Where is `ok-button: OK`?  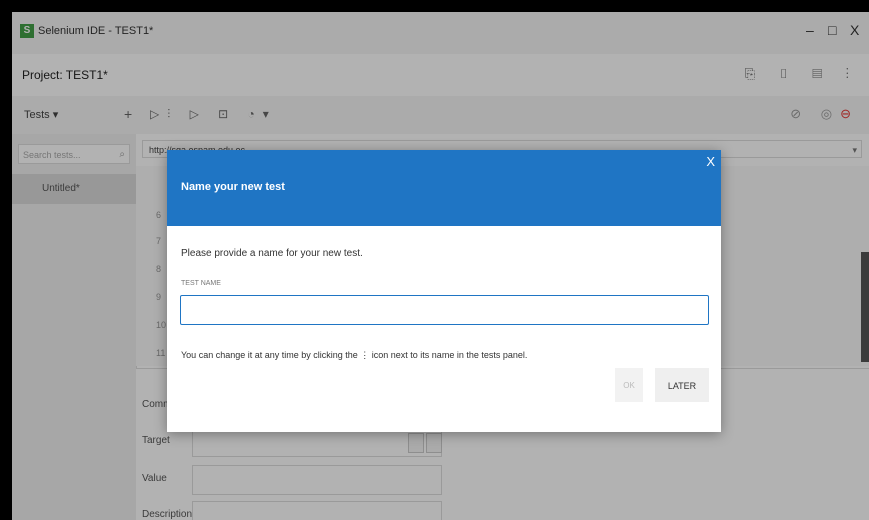 ok-button: OK is located at coordinates (629, 385).